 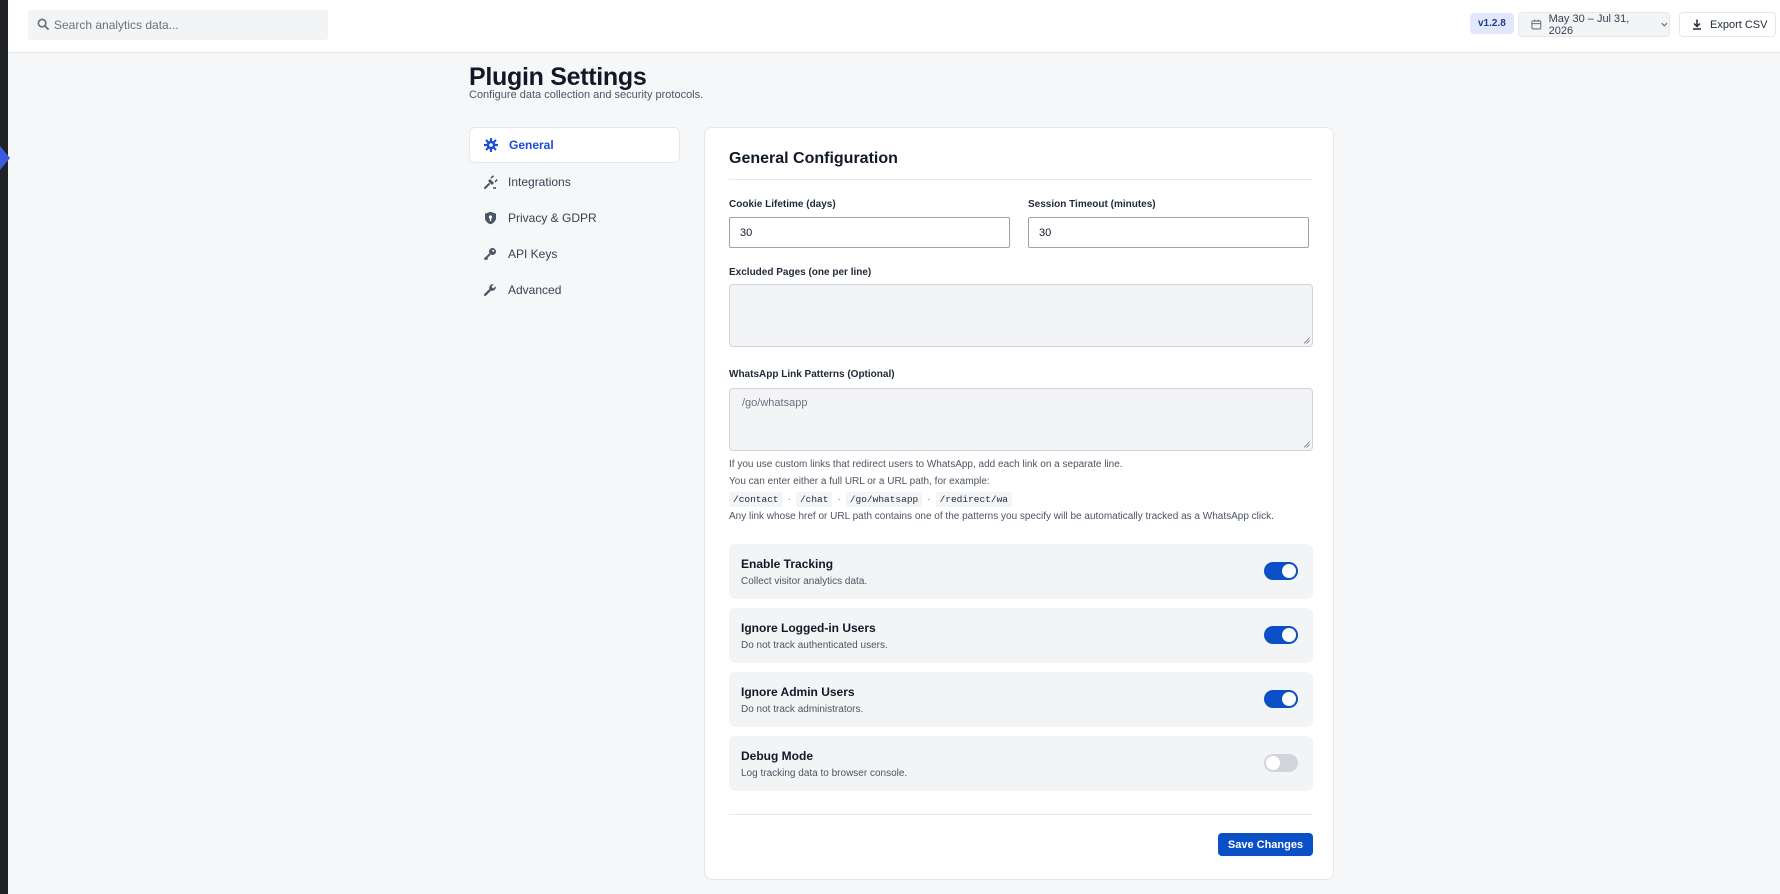 I want to click on toggle-description: Do not track authenticated users., so click(x=814, y=645).